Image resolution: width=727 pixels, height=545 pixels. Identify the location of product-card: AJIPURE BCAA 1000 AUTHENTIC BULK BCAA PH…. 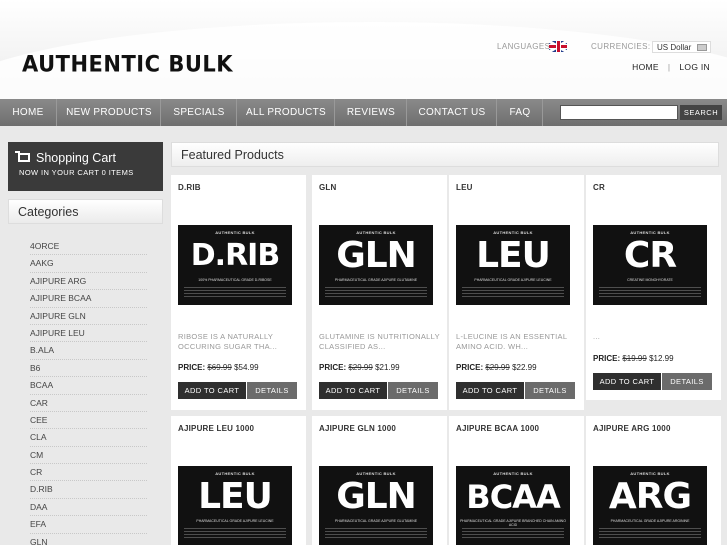
(516, 480).